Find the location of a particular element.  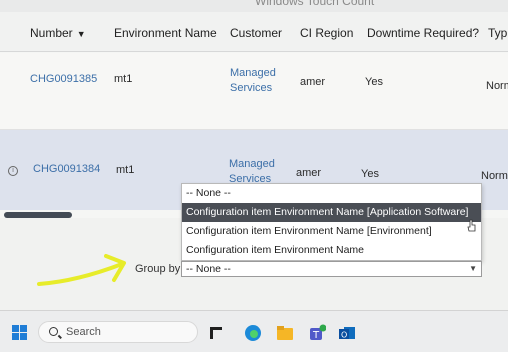

type-cell: Norm is located at coordinates (497, 86).